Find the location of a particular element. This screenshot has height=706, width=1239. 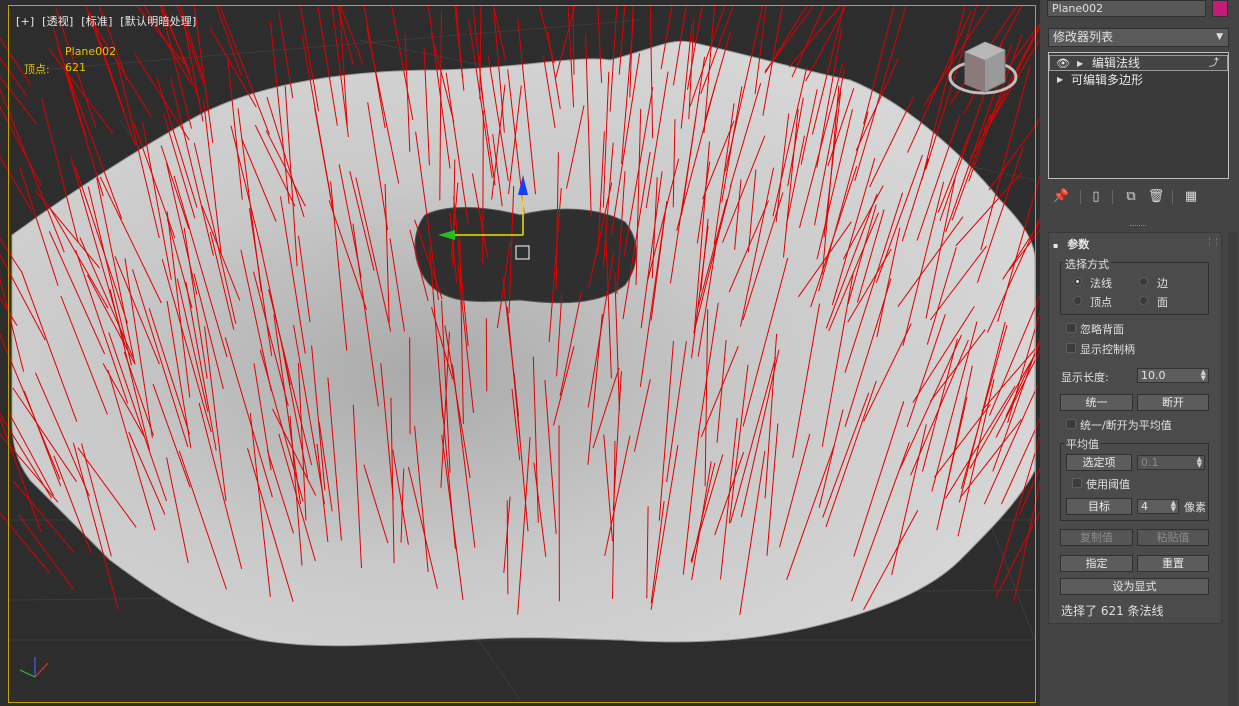

viewport-label-menu: [+] [透视] [标准] [默认明暗处理] is located at coordinates (108, 21).